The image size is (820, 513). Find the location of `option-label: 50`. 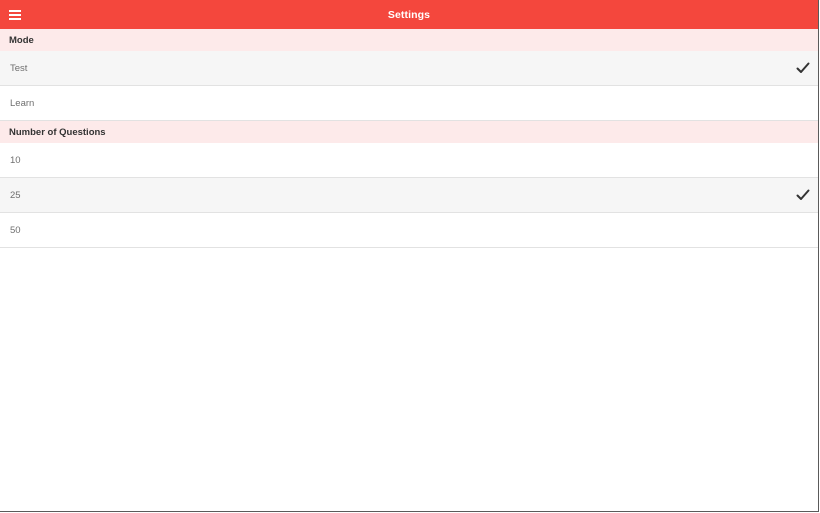

option-label: 50 is located at coordinates (15, 230).